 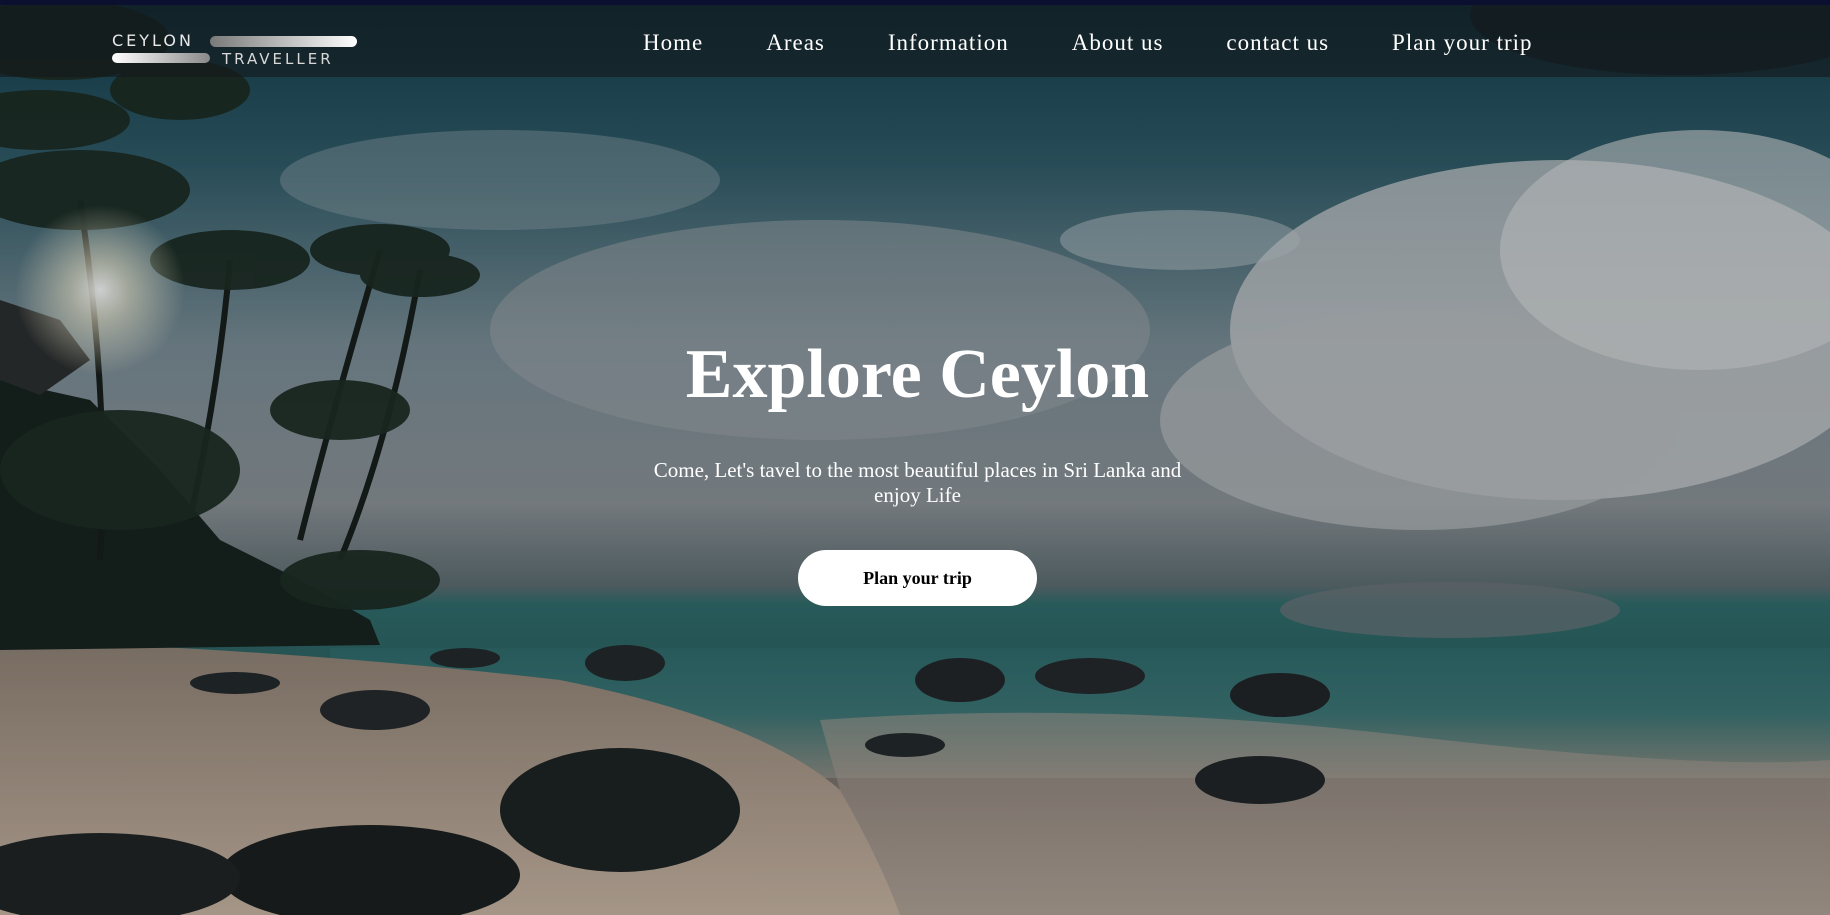 What do you see at coordinates (673, 43) in the screenshot?
I see `nav-home: Home` at bounding box center [673, 43].